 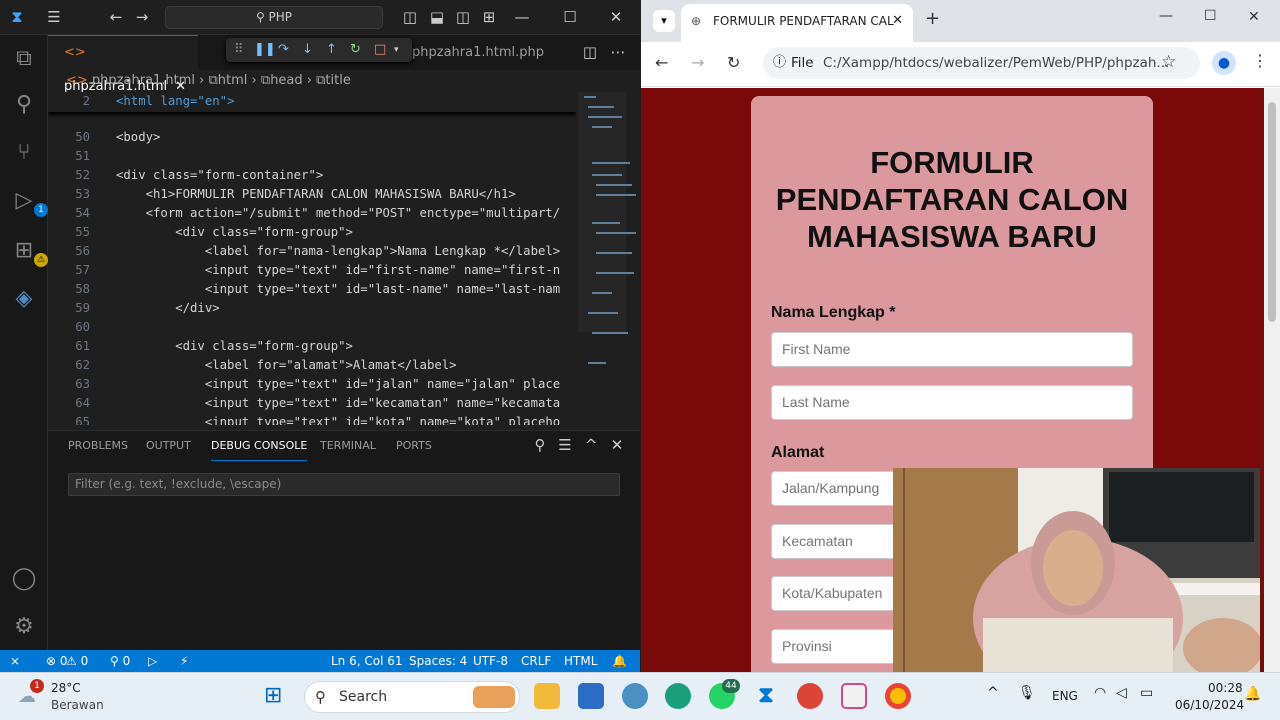 I want to click on tab-terminal: TERMINAL, so click(x=348, y=446).